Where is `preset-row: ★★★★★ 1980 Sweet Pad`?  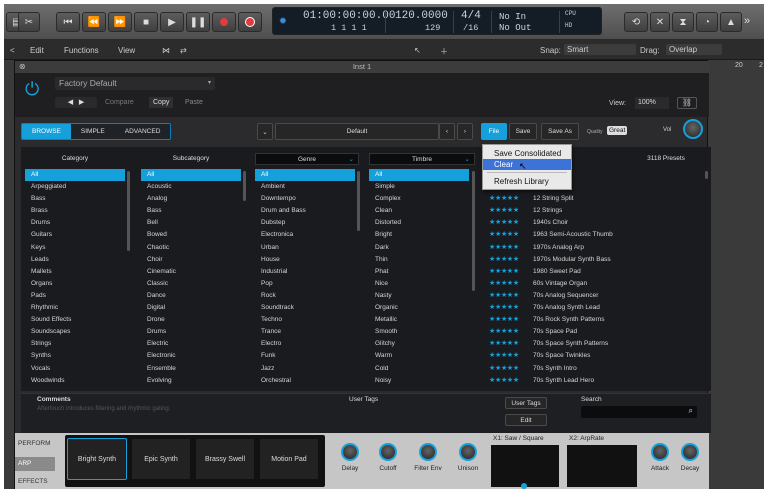 preset-row: ★★★★★ 1980 Sweet Pad is located at coordinates (593, 272).